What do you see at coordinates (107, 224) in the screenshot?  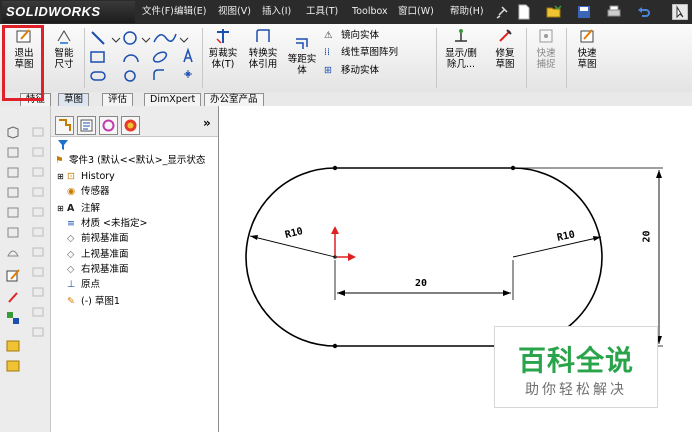 I see `tree-item-material: ≡ 材质 <未指定>` at bounding box center [107, 224].